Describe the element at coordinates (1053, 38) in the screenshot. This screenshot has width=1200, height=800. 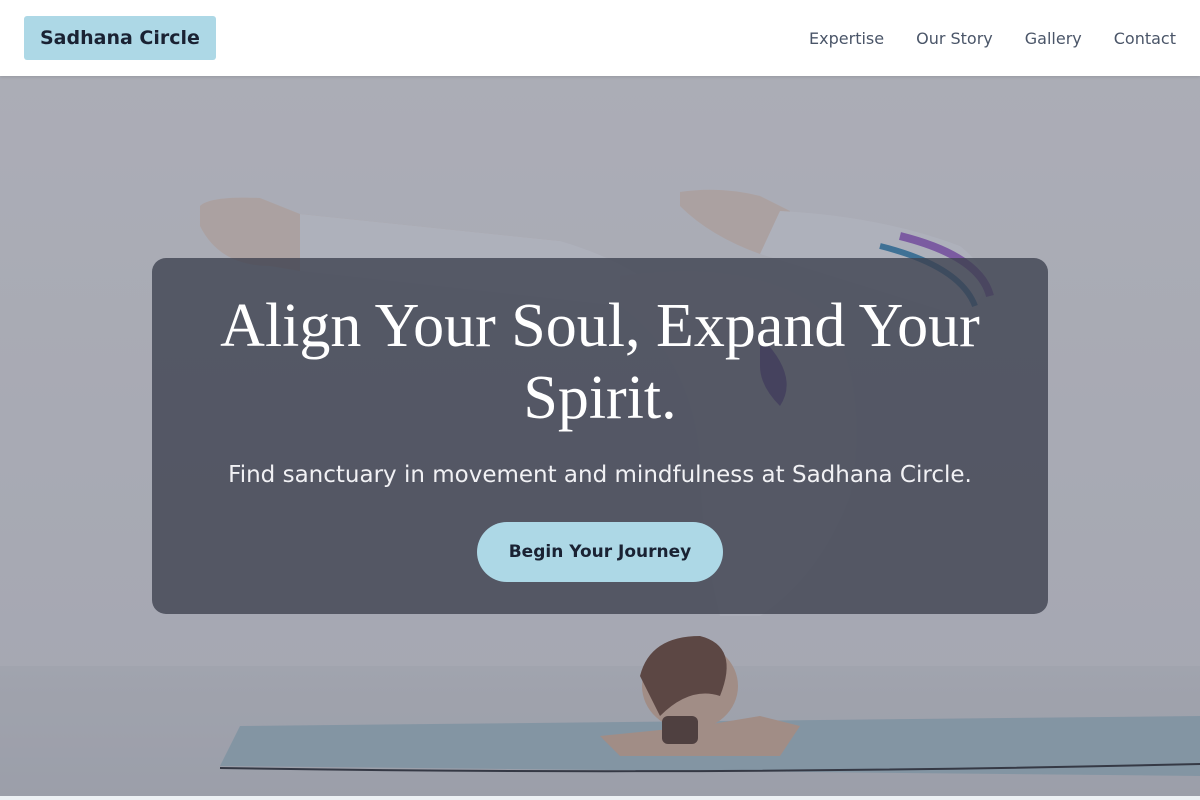
I see `nav-link-gallery: Gallery` at that location.